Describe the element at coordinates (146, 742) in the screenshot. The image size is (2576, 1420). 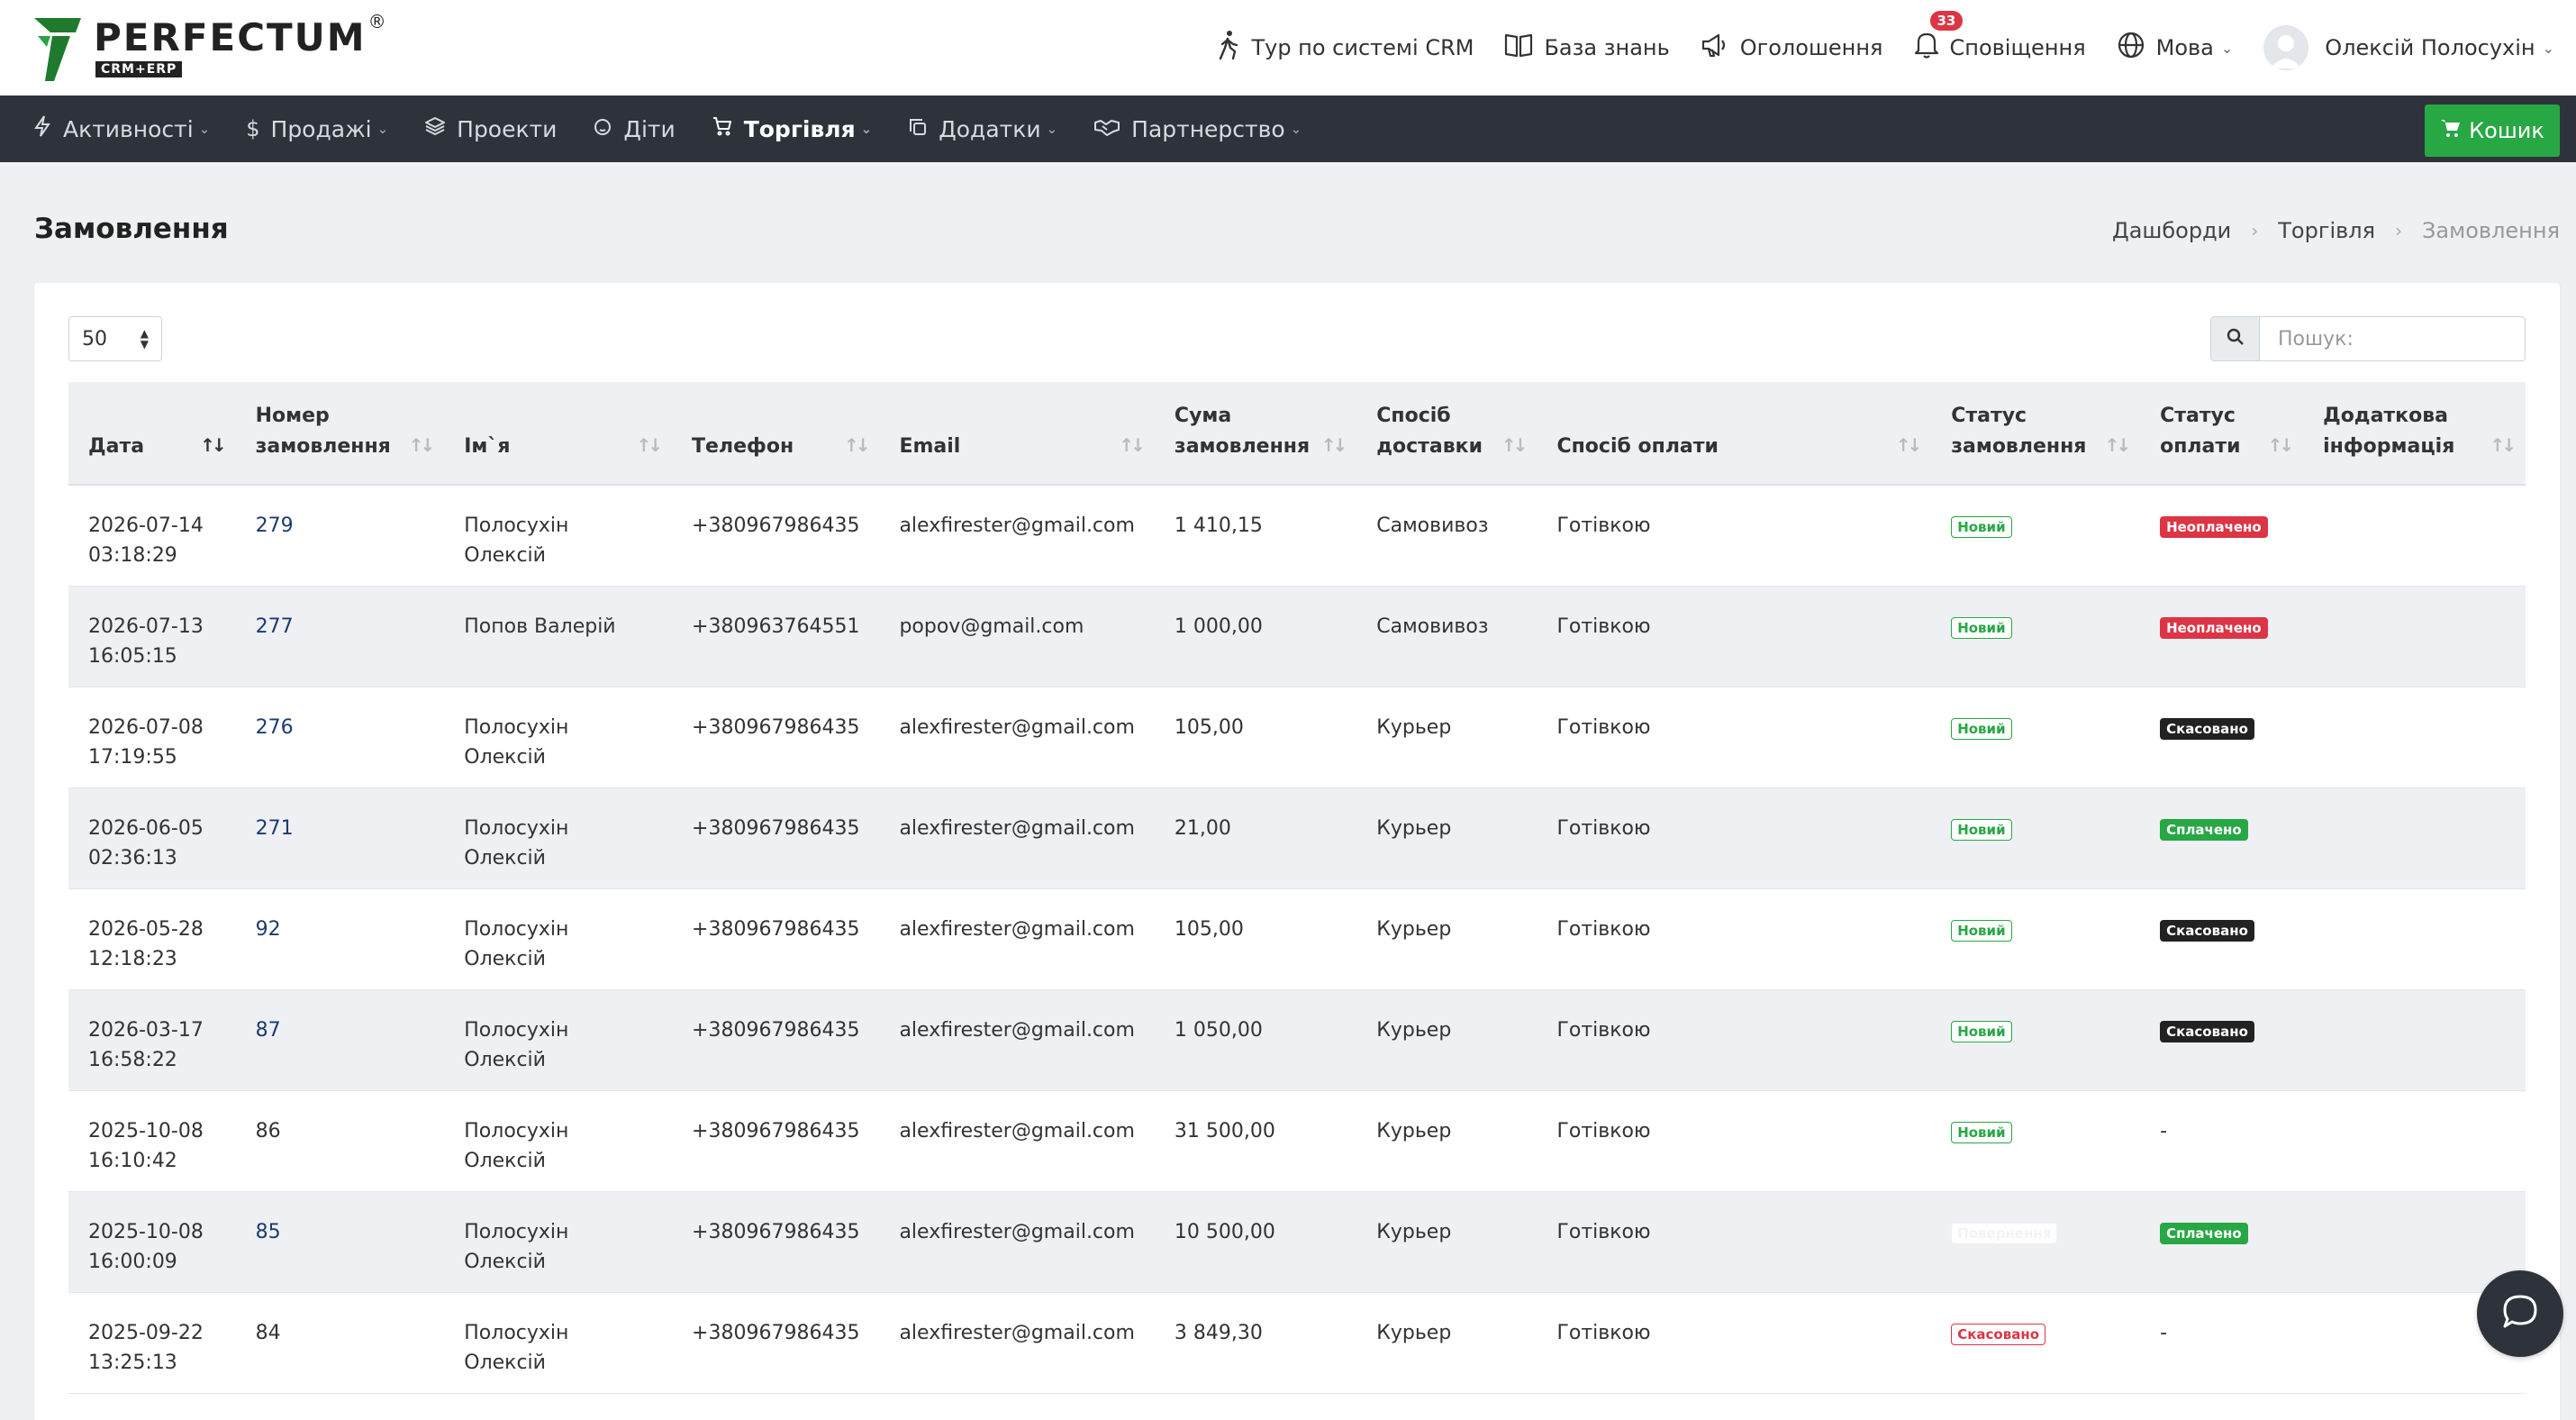
I see `cell-date: 2026-07-08 17:19:55` at that location.